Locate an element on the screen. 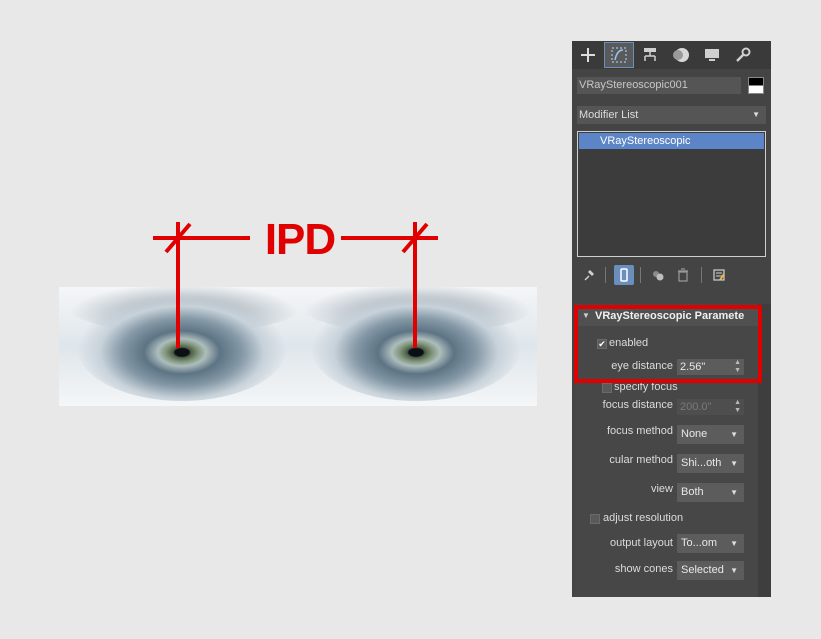  stack-item-vraystereoscopic: VRayStereoscopic is located at coordinates (671, 141).